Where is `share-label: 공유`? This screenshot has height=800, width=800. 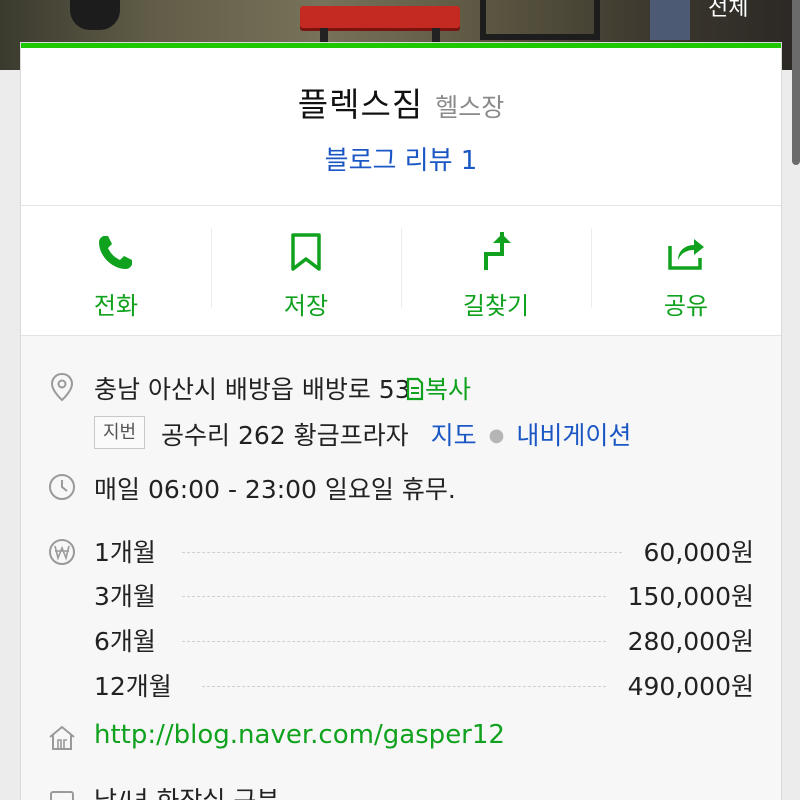
share-label: 공유 is located at coordinates (686, 306).